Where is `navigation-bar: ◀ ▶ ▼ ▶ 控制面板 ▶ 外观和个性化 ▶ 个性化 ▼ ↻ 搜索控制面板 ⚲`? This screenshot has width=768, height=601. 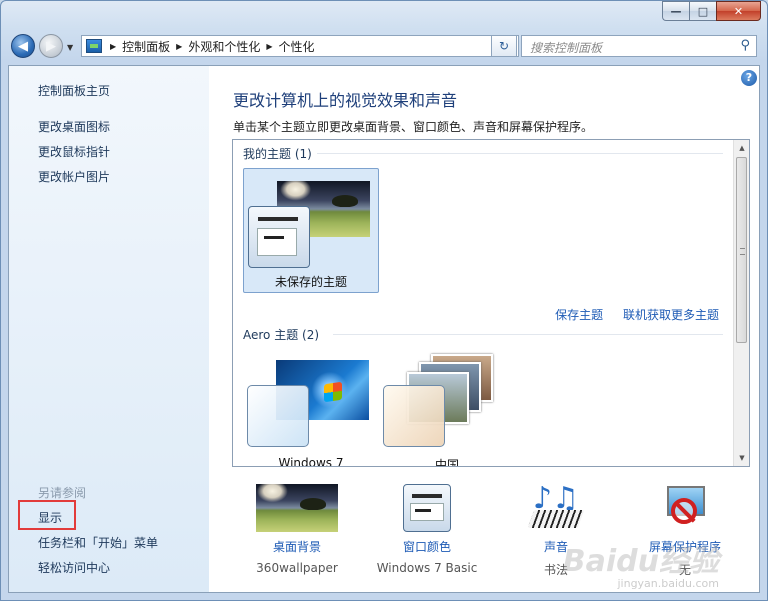
navigation-bar: ◀ ▶ ▼ ▶ 控制面板 ▶ 外观和个性化 ▶ 个性化 ▼ ↻ 搜索控制面板 ⚲ is located at coordinates (384, 46).